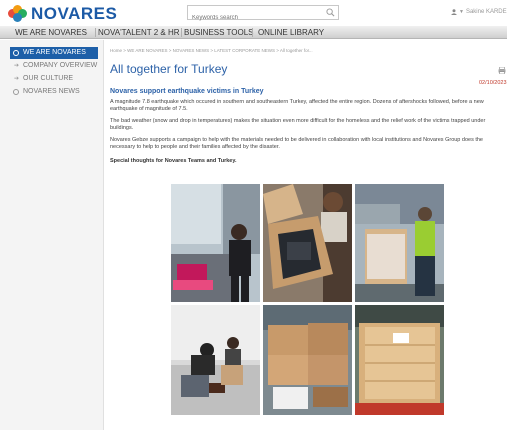 Image resolution: width=507 pixels, height=430 pixels. Describe the element at coordinates (493, 83) in the screenshot. I see `article-date: 02/10/2023` at that location.